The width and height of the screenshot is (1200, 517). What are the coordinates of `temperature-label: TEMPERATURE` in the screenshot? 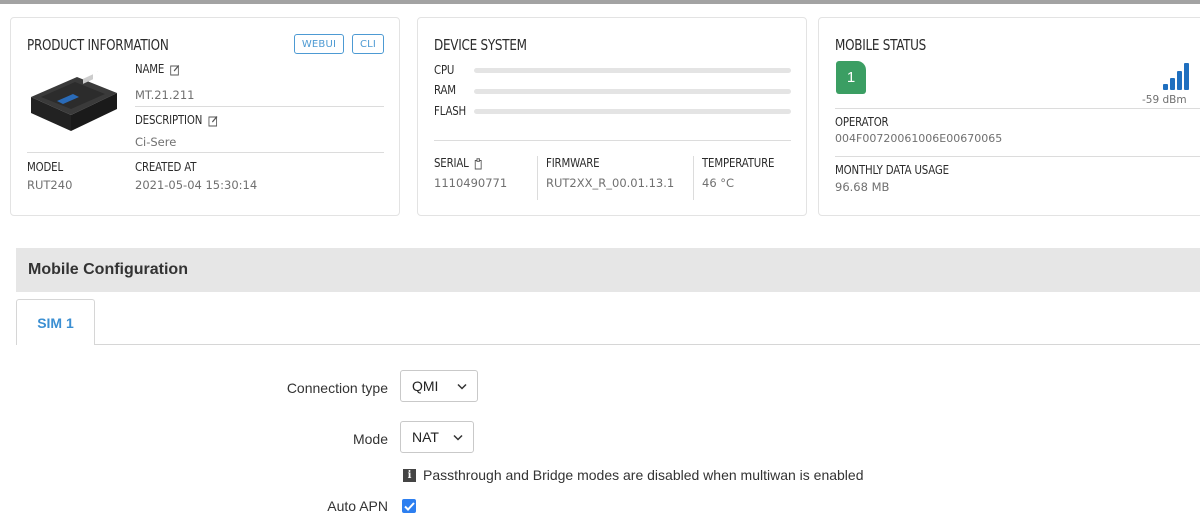 It's located at (738, 163).